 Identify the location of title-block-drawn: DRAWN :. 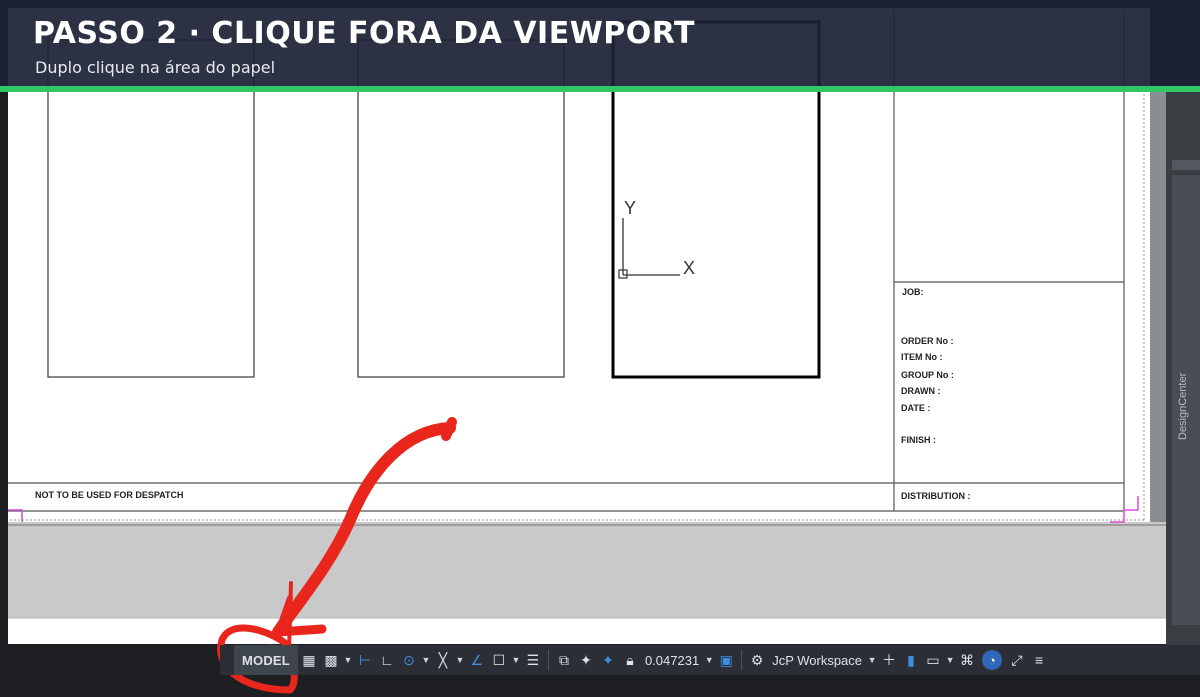
(921, 391).